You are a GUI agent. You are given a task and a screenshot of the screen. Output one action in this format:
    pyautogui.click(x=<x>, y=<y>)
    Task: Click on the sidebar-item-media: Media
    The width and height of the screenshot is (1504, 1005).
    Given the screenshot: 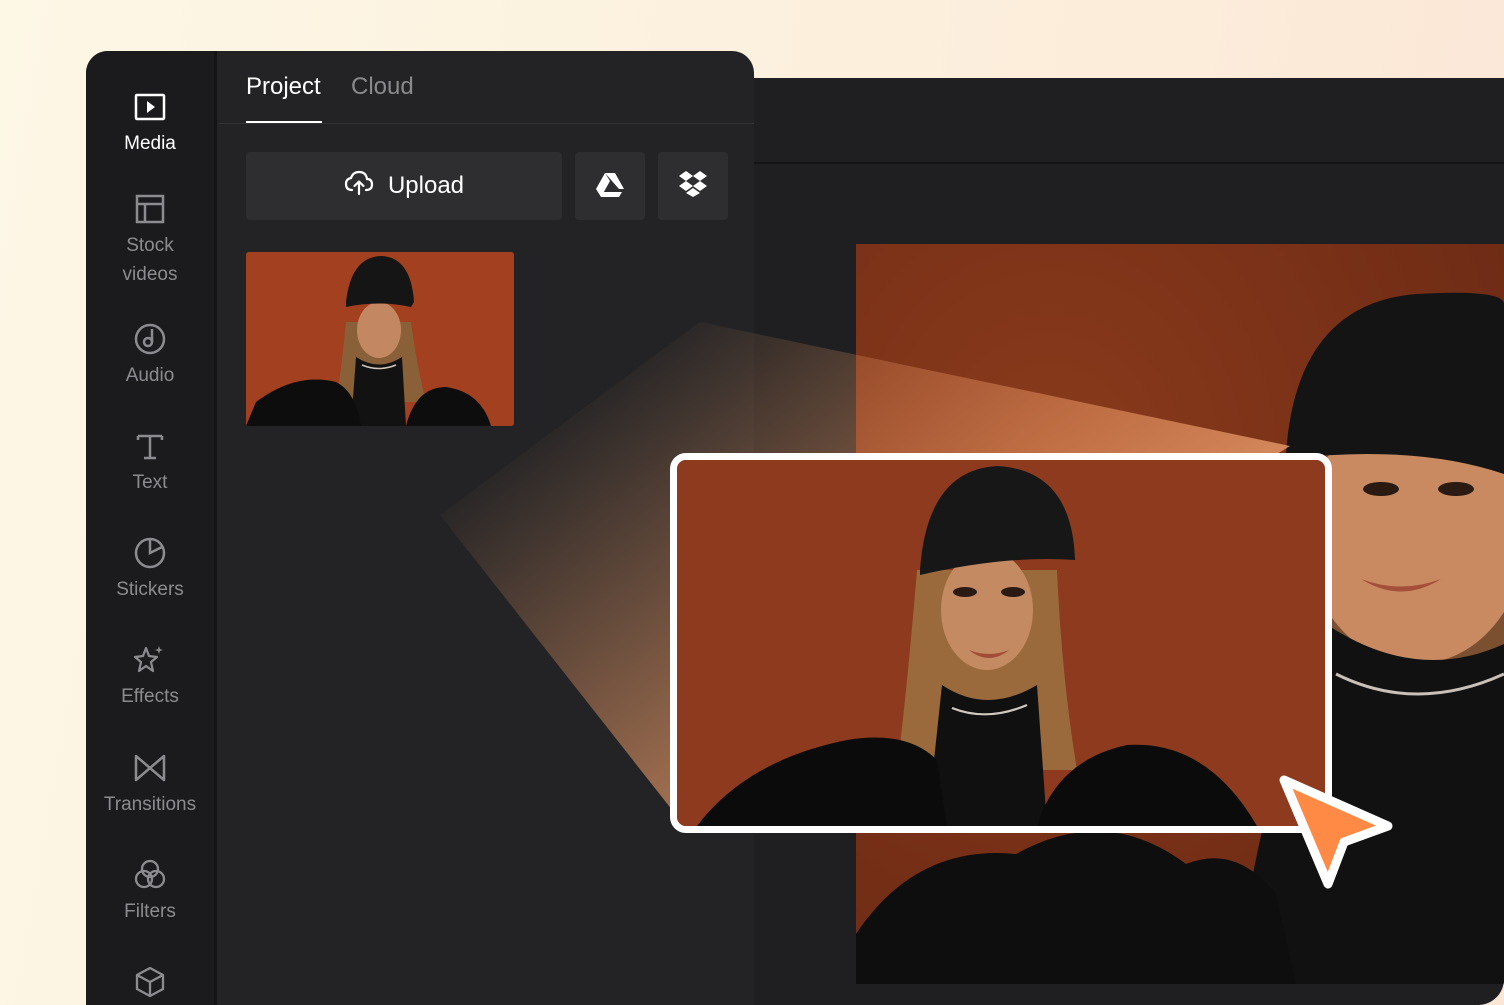 What is the action you would take?
    pyautogui.click(x=150, y=123)
    